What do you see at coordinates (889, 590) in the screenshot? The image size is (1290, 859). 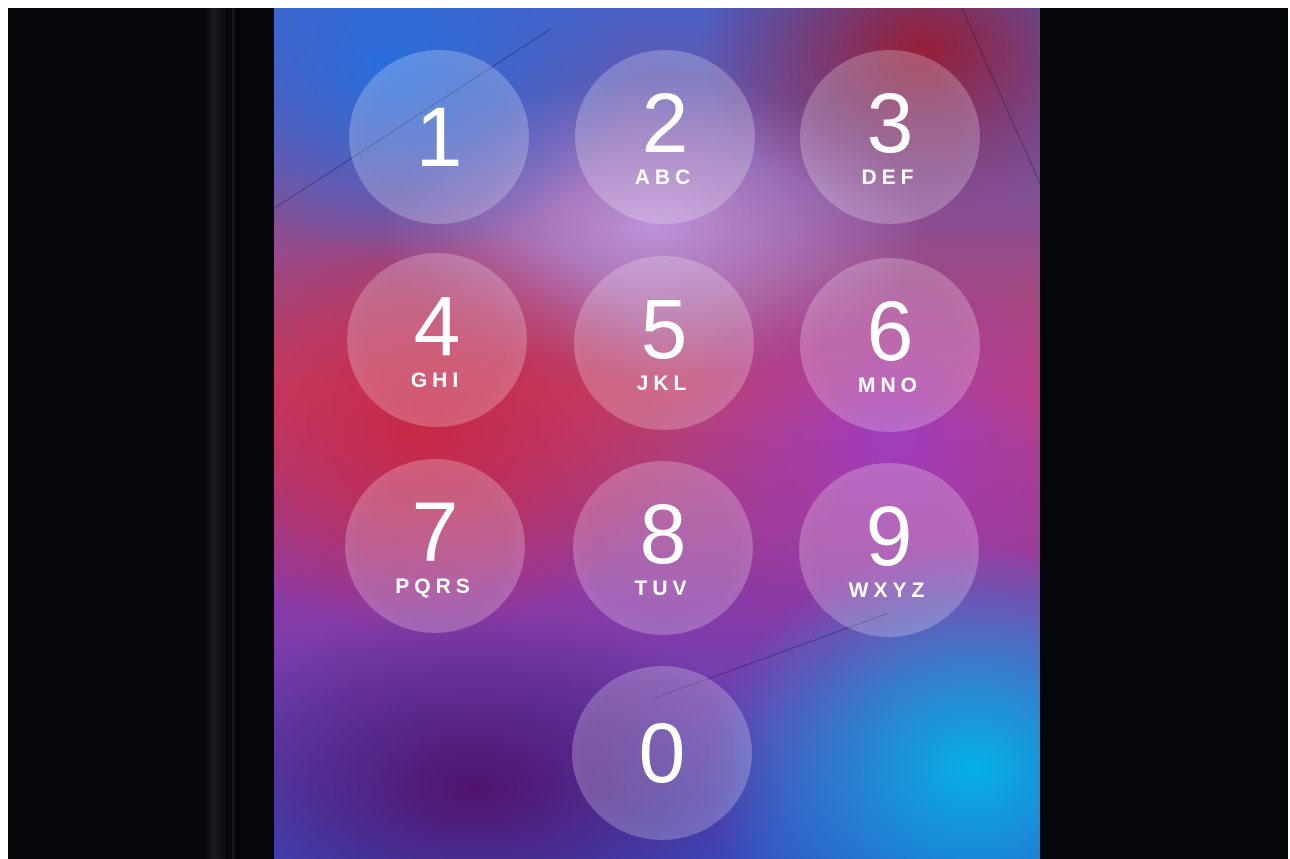 I see `key-letters: WXYZ` at bounding box center [889, 590].